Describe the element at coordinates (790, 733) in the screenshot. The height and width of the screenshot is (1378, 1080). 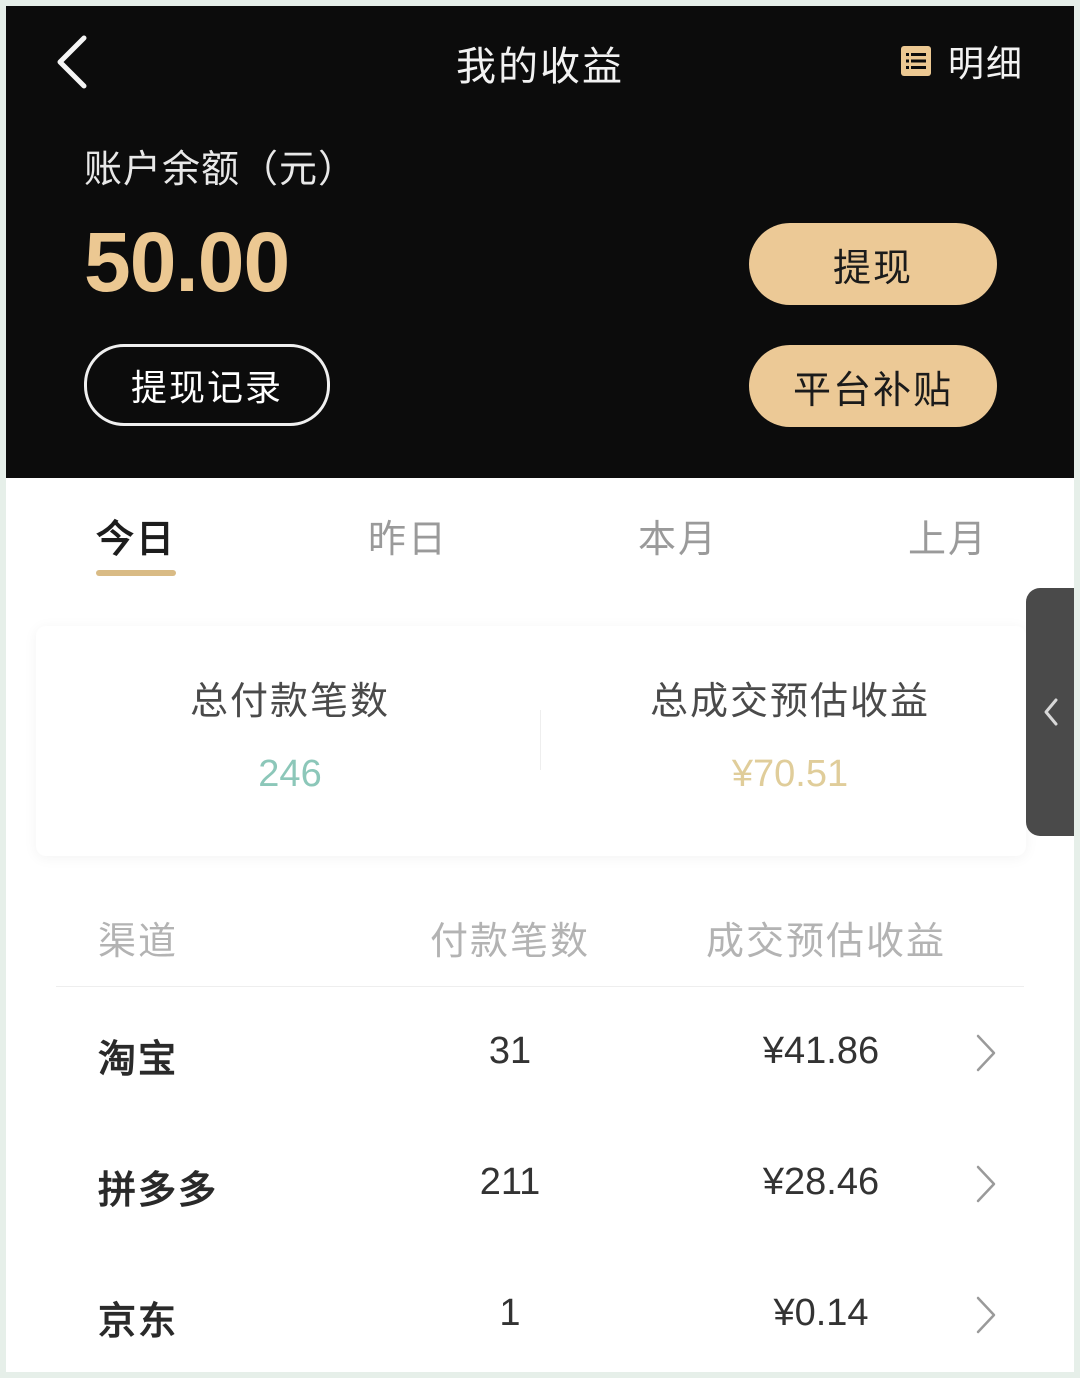
I see `total-income-block: 总成交预估收益 ¥70.51` at that location.